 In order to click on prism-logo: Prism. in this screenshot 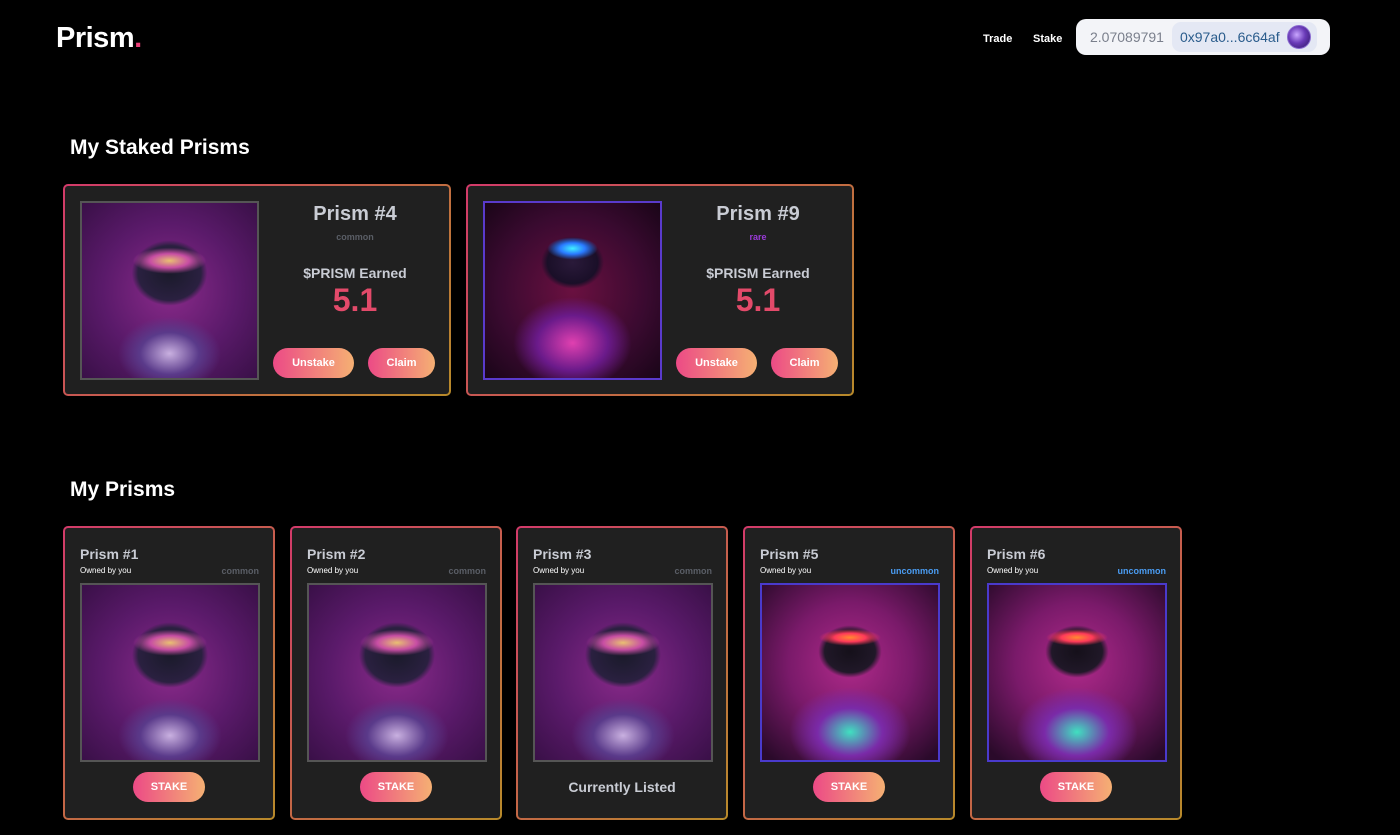, I will do `click(99, 38)`.